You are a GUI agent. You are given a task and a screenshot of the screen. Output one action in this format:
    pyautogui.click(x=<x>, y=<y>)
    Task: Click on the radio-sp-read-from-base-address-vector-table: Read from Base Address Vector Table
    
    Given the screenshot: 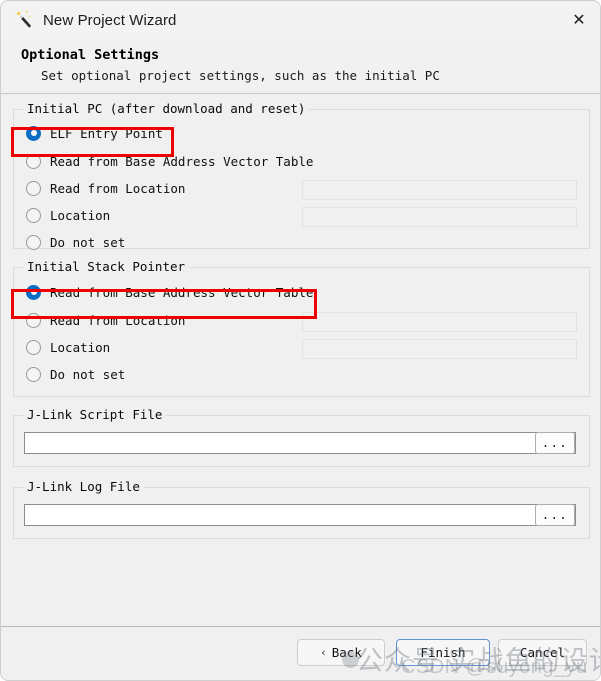 What is the action you would take?
    pyautogui.click(x=169, y=292)
    